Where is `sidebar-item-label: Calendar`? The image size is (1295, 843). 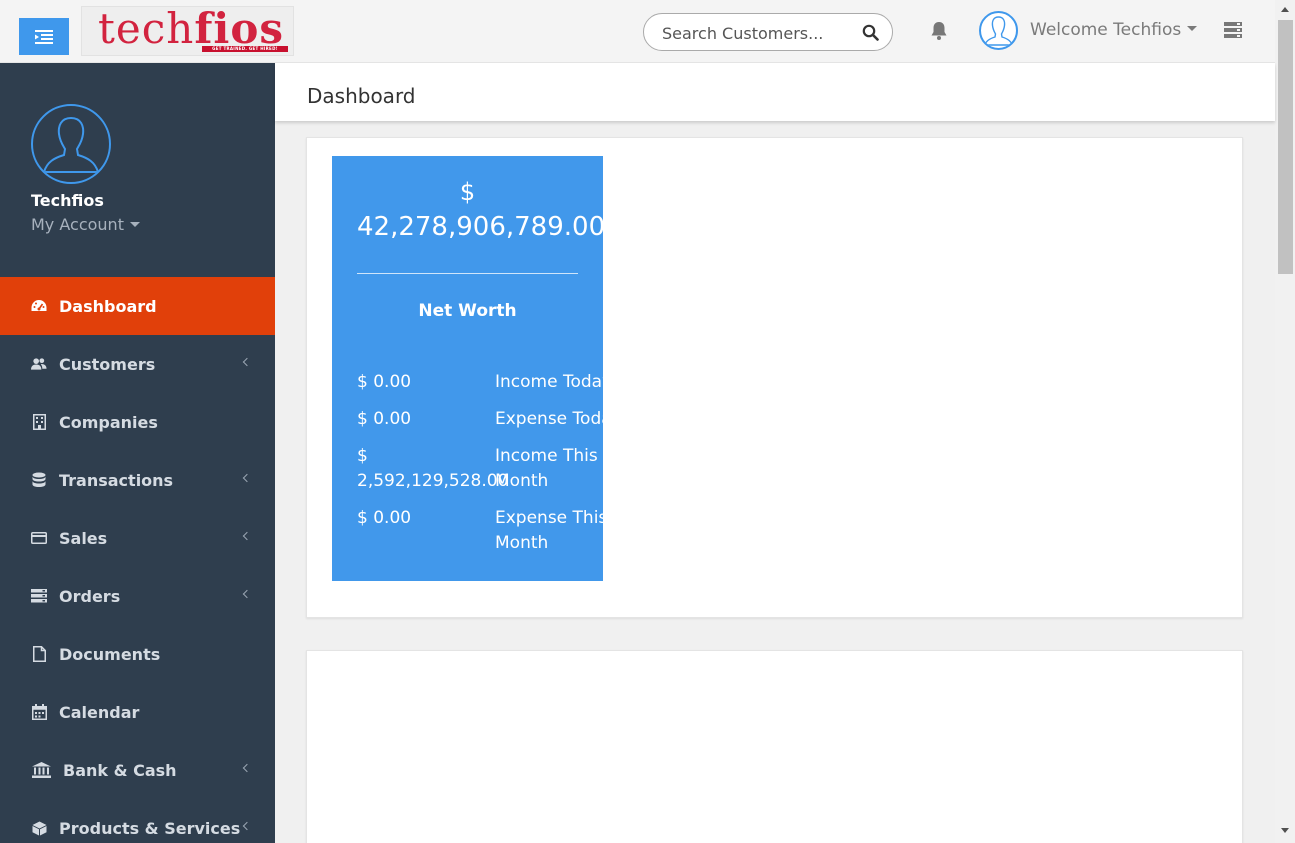 sidebar-item-label: Calendar is located at coordinates (99, 712).